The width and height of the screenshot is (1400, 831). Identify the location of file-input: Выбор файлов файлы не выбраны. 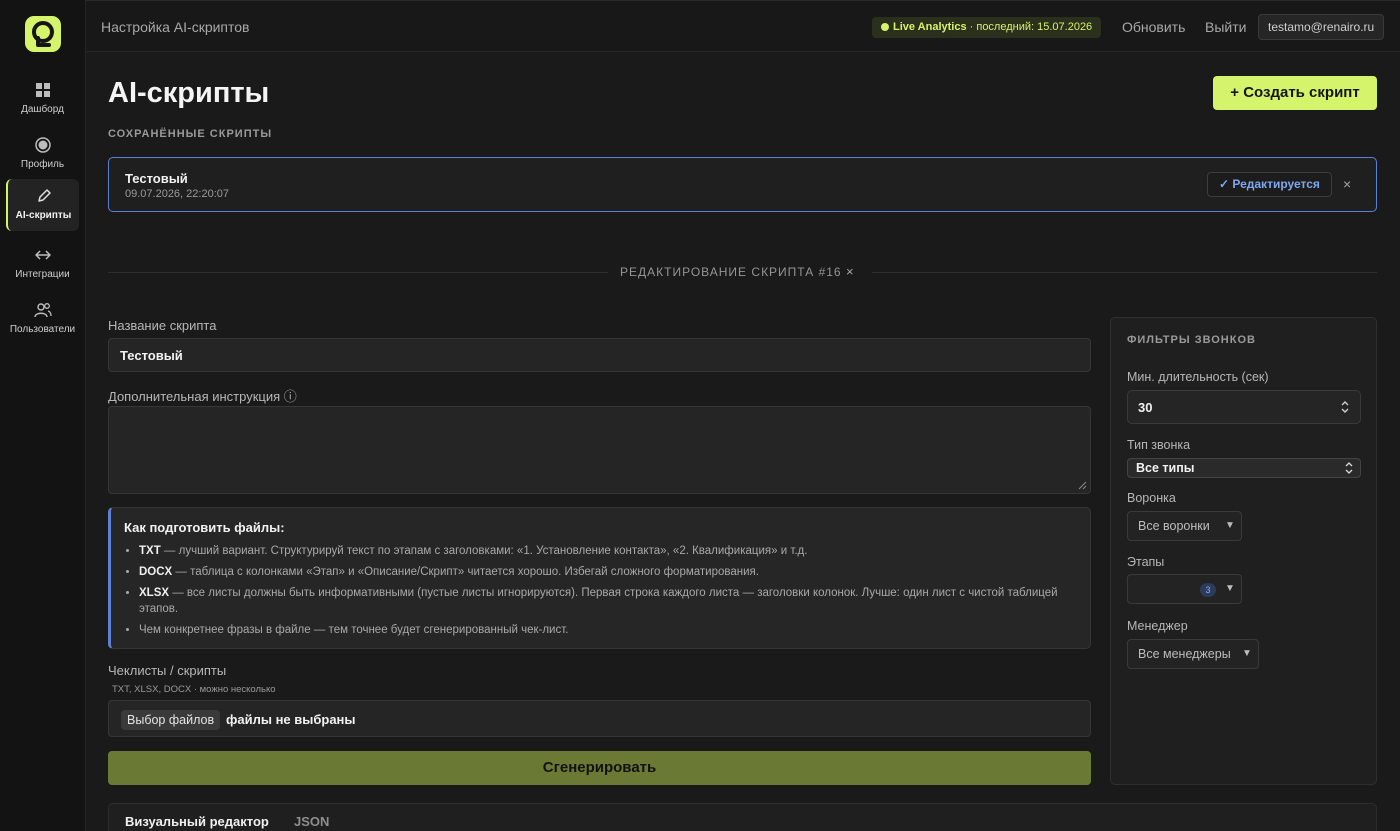
(599, 718).